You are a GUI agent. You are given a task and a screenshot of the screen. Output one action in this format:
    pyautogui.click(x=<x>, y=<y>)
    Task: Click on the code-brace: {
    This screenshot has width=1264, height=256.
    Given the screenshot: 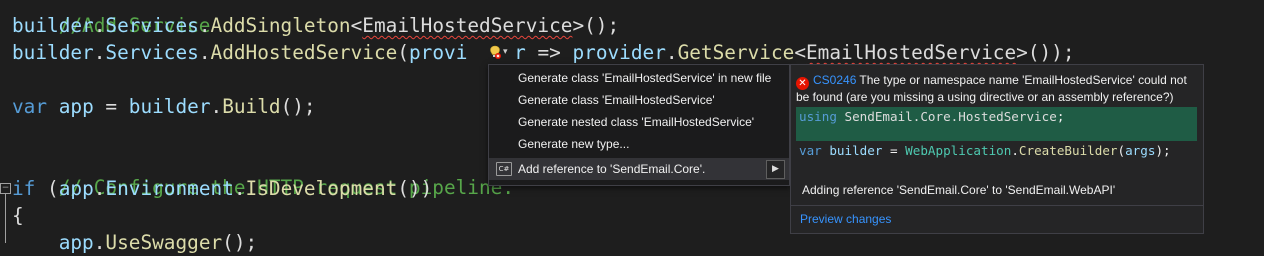 What is the action you would take?
    pyautogui.click(x=18, y=215)
    